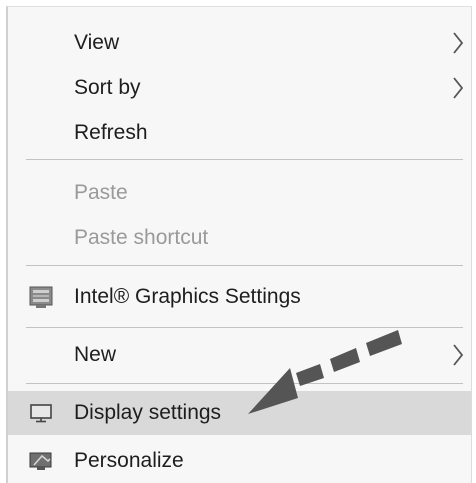  What do you see at coordinates (239, 413) in the screenshot?
I see `menu-item-display-settings: Display settings` at bounding box center [239, 413].